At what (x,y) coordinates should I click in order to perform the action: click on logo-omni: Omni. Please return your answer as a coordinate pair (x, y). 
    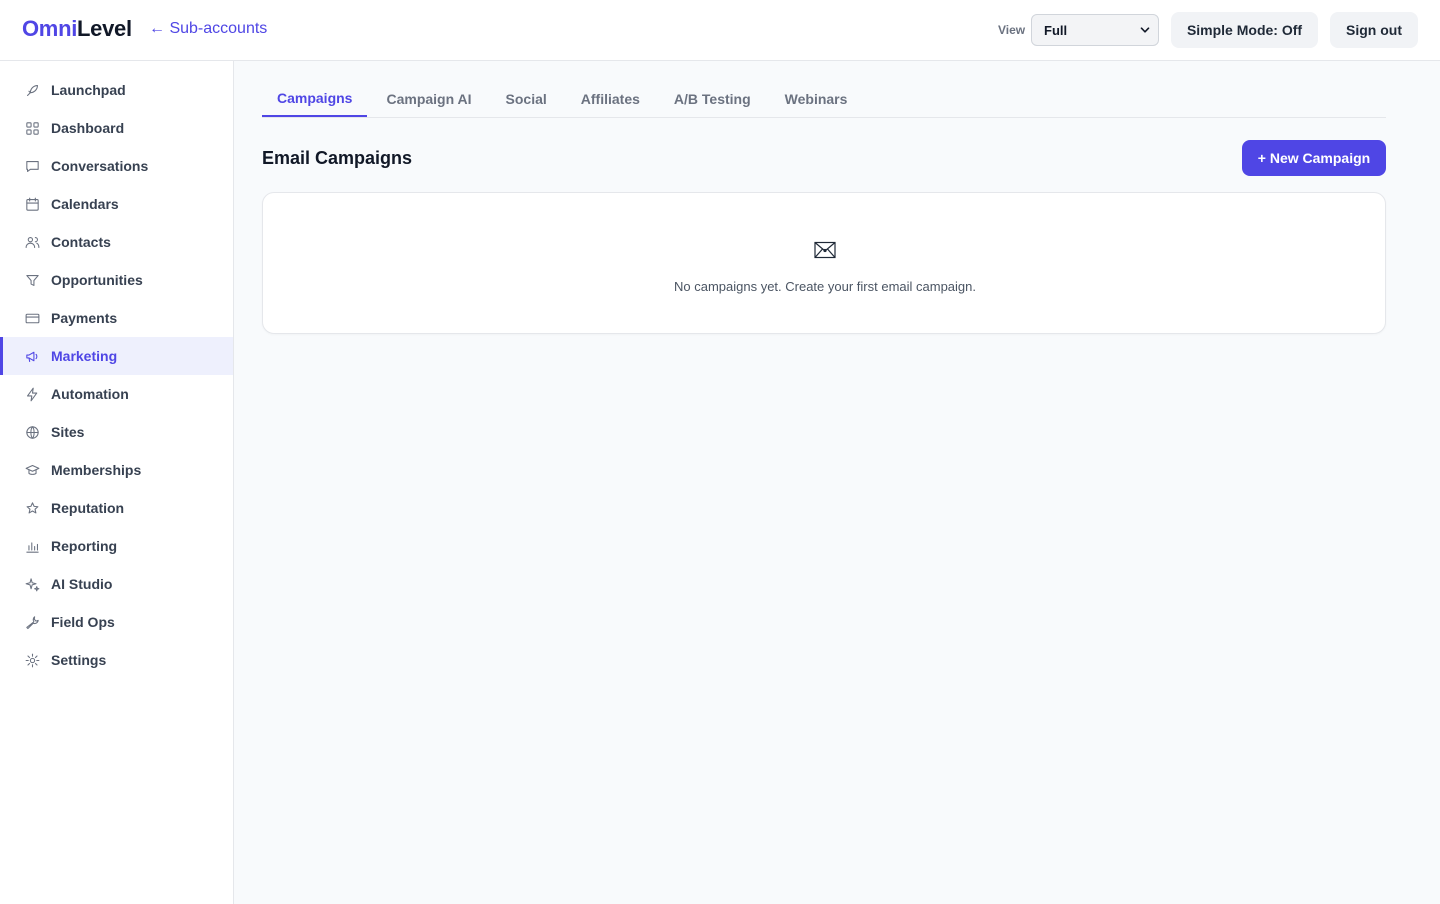
    Looking at the image, I should click on (50, 28).